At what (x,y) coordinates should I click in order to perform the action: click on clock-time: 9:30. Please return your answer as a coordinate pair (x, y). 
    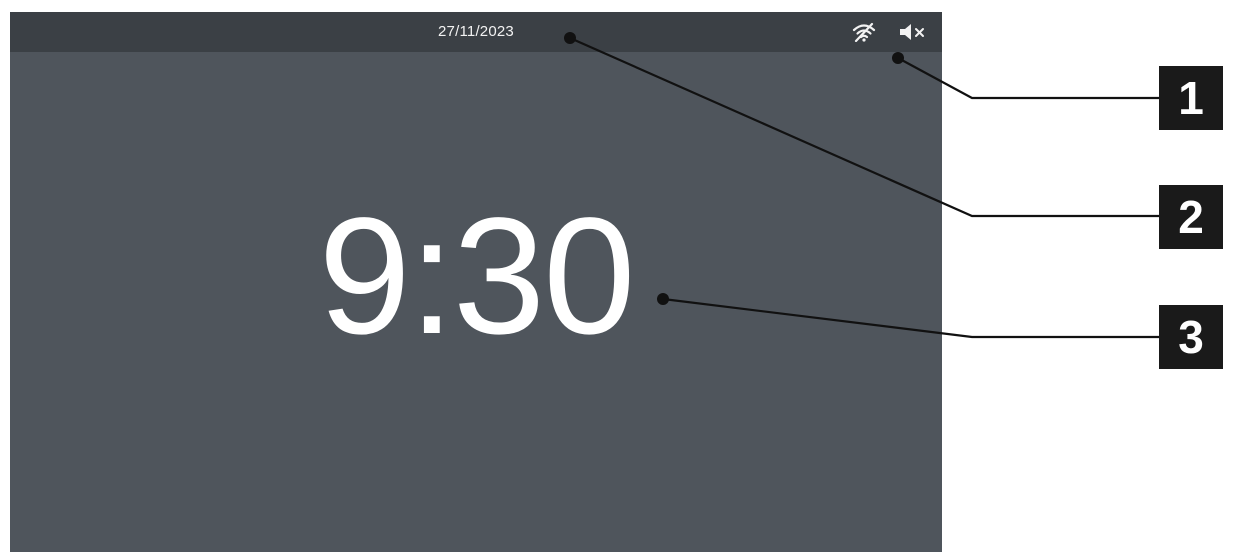
    Looking at the image, I should click on (476, 276).